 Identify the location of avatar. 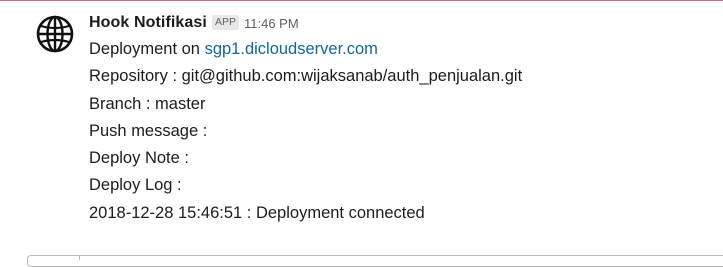
(55, 34).